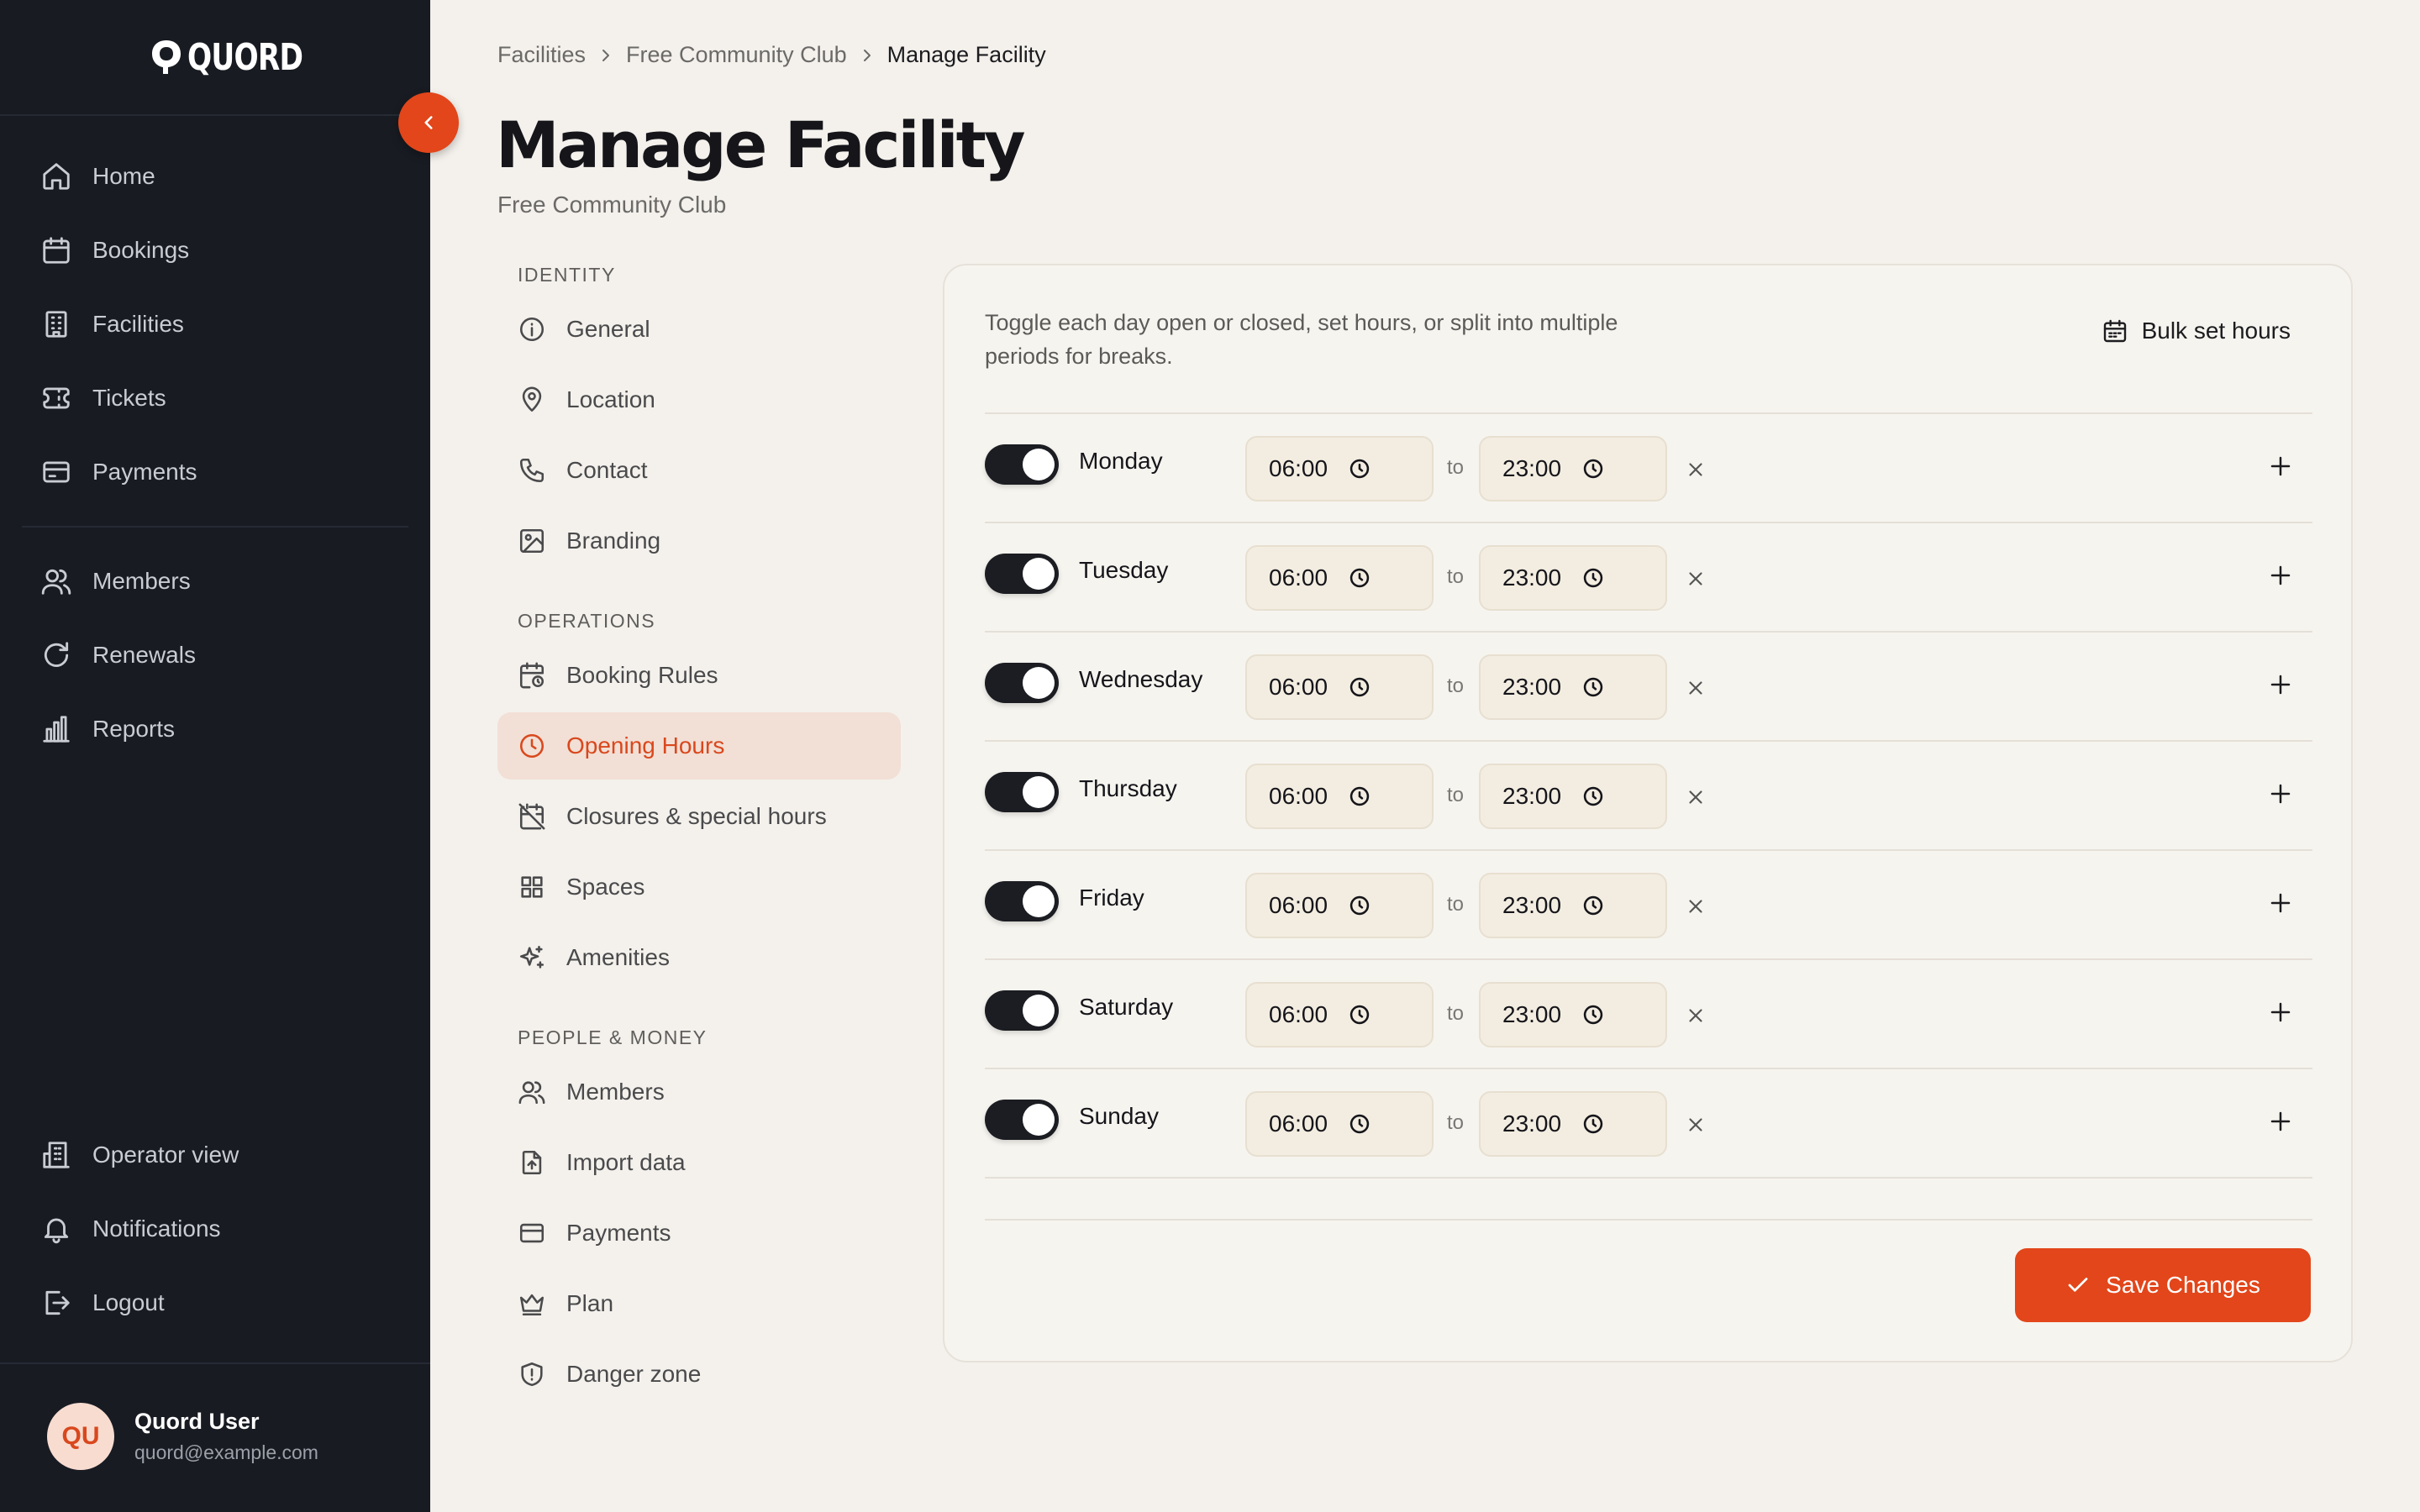  I want to click on menu-item-closures: Closures & special hours, so click(699, 816).